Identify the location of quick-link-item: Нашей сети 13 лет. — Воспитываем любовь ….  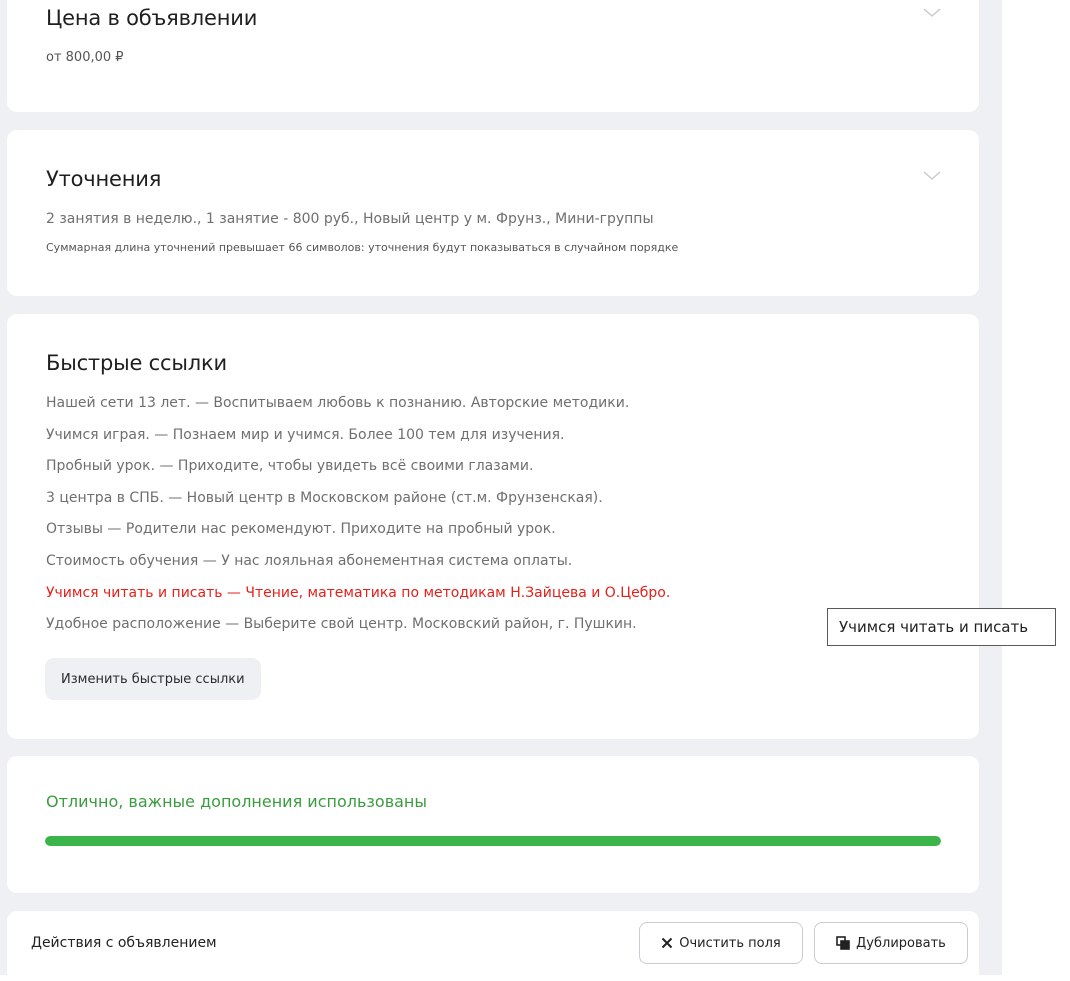
(358, 411).